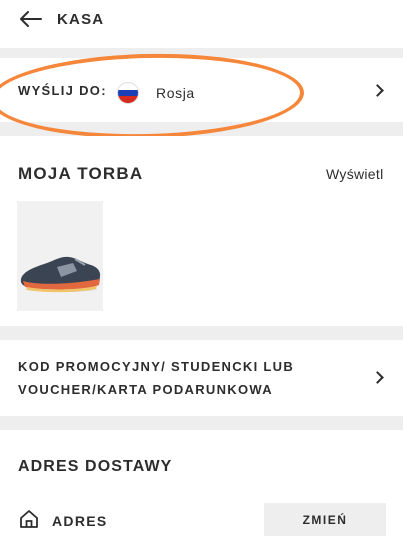 The width and height of the screenshot is (403, 545). I want to click on promo-label-line1: KOD PROMOCYJNY/ STUDENCKI LUB, so click(156, 366).